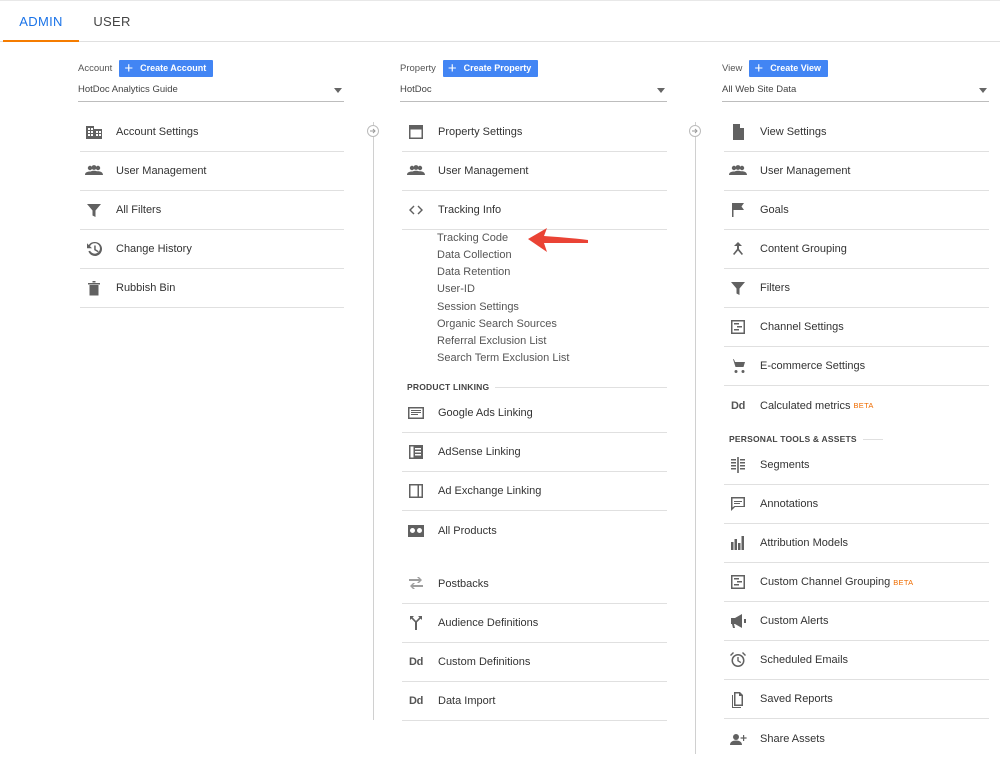  Describe the element at coordinates (146, 288) in the screenshot. I see `rubbish-bin-label: Rubbish Bin` at that location.